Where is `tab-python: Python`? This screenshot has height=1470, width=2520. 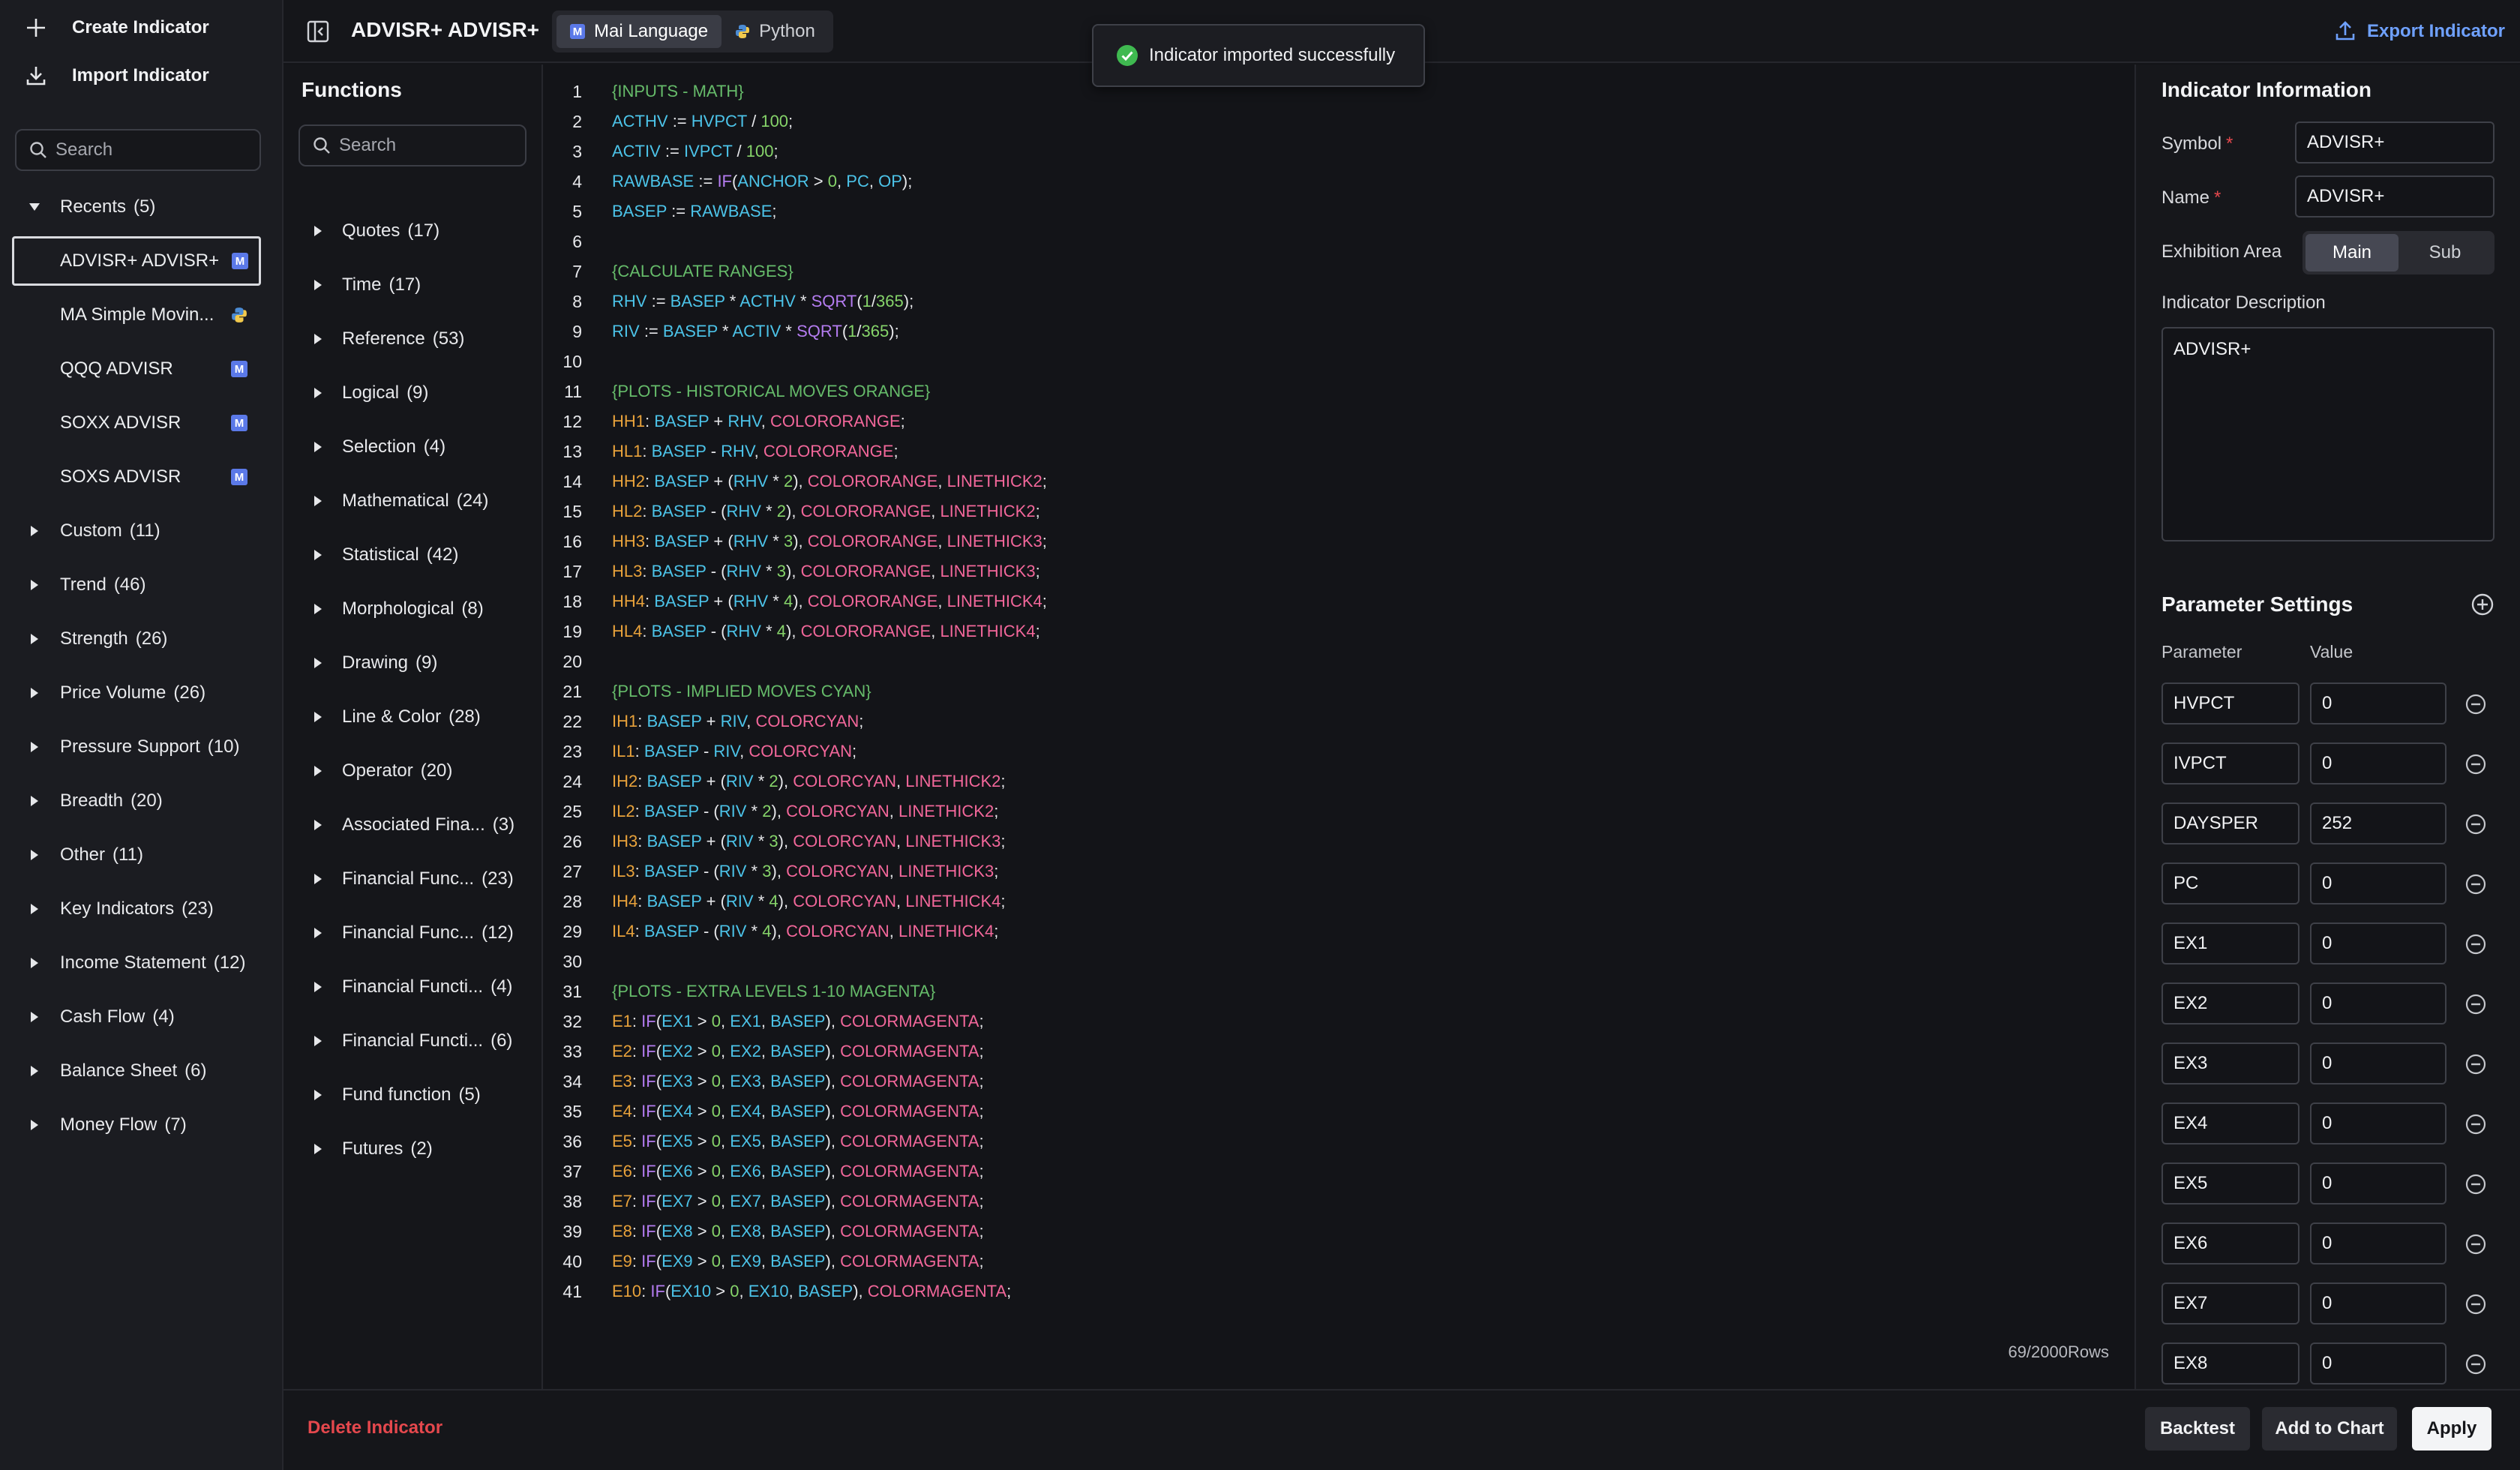 tab-python: Python is located at coordinates (775, 31).